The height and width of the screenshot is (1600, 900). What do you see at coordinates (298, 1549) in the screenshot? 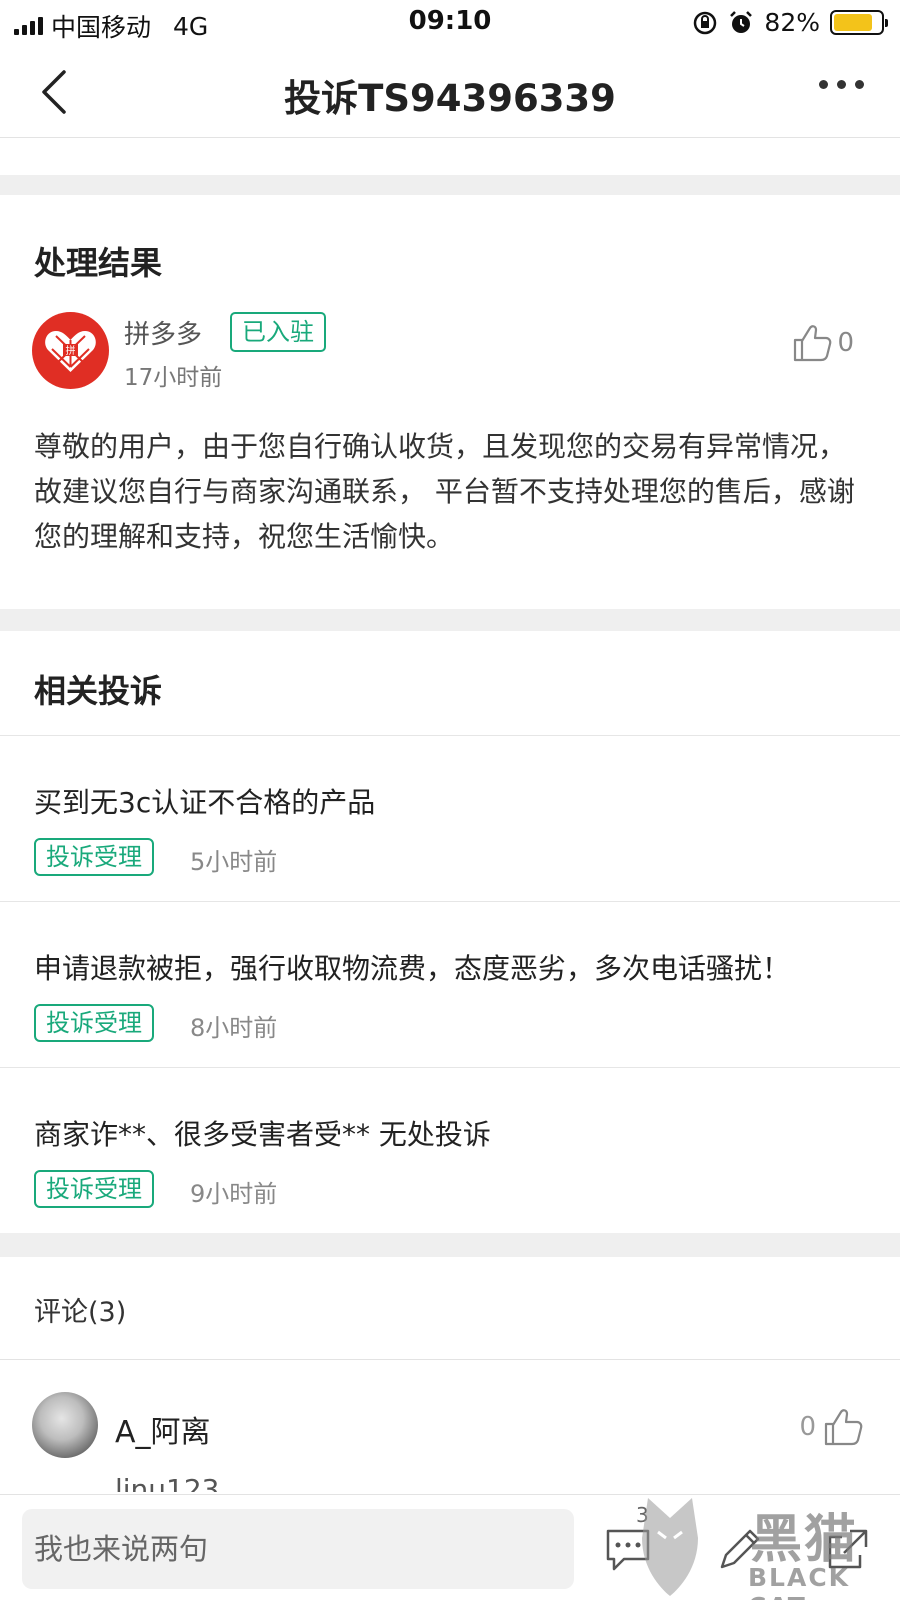
I see `comment-input` at bounding box center [298, 1549].